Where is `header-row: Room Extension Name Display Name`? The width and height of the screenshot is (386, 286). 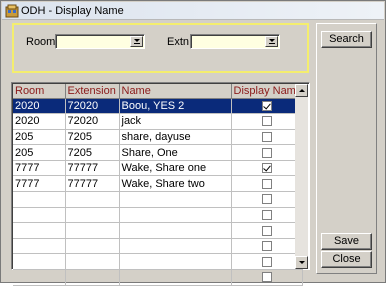
header-row: Room Extension Name Display Name is located at coordinates (158, 91).